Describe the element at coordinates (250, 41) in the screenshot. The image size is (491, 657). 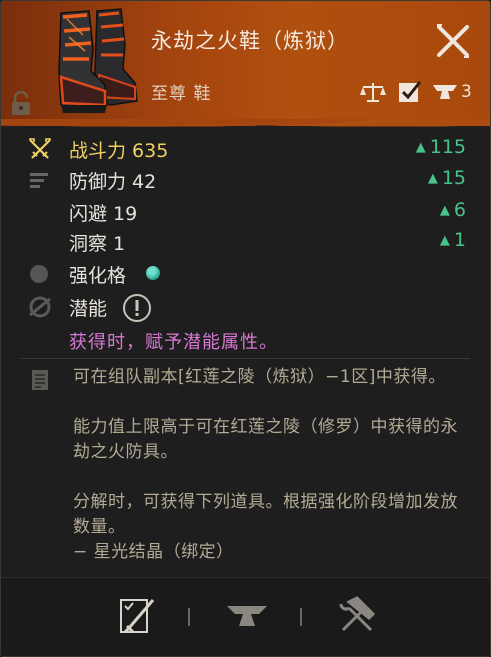
I see `item-name: 永劫之火鞋（炼狱）` at that location.